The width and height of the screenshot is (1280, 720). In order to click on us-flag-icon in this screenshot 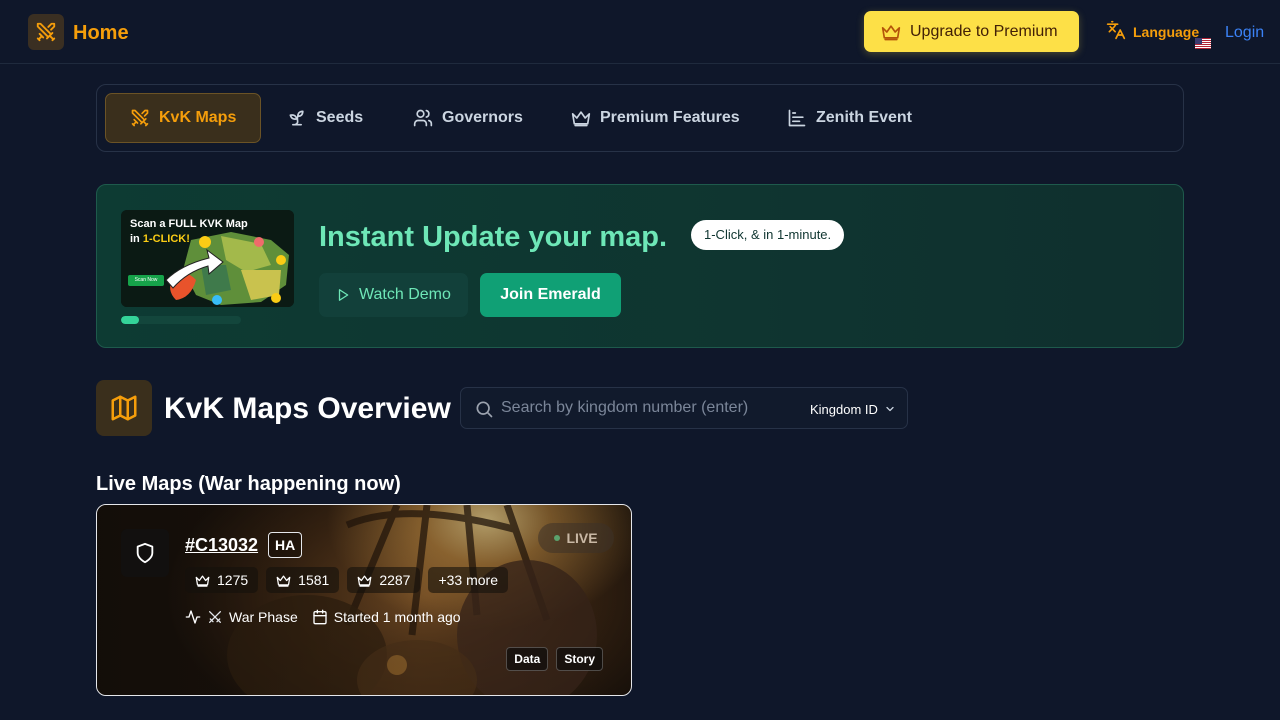, I will do `click(1203, 43)`.